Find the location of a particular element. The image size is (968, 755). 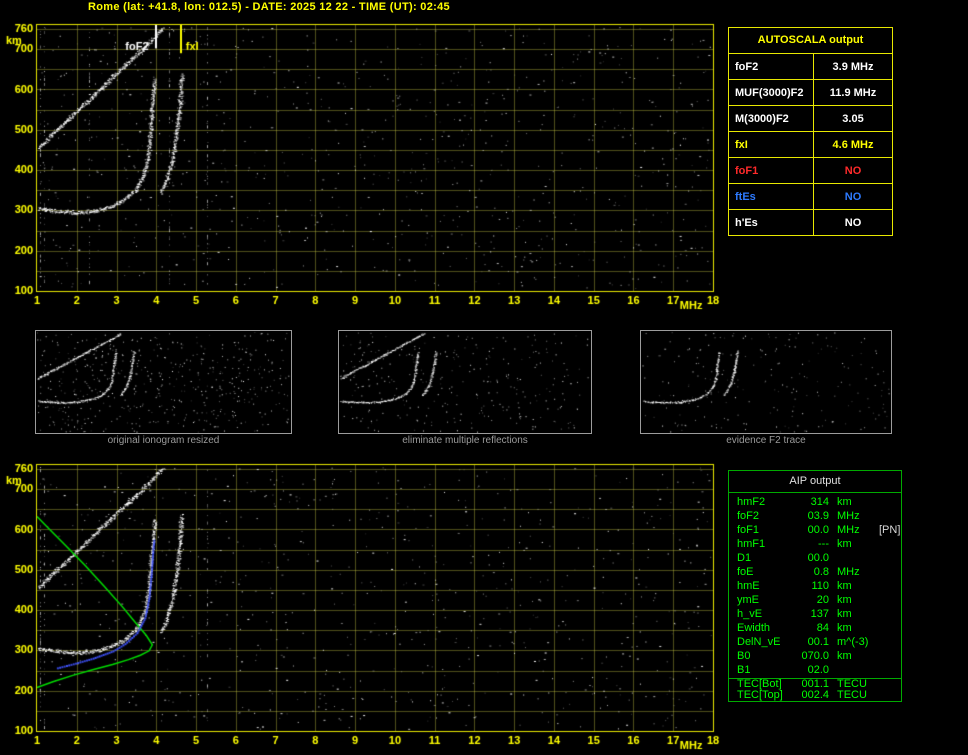

autoscala-row: ftEs NO is located at coordinates (810, 197).